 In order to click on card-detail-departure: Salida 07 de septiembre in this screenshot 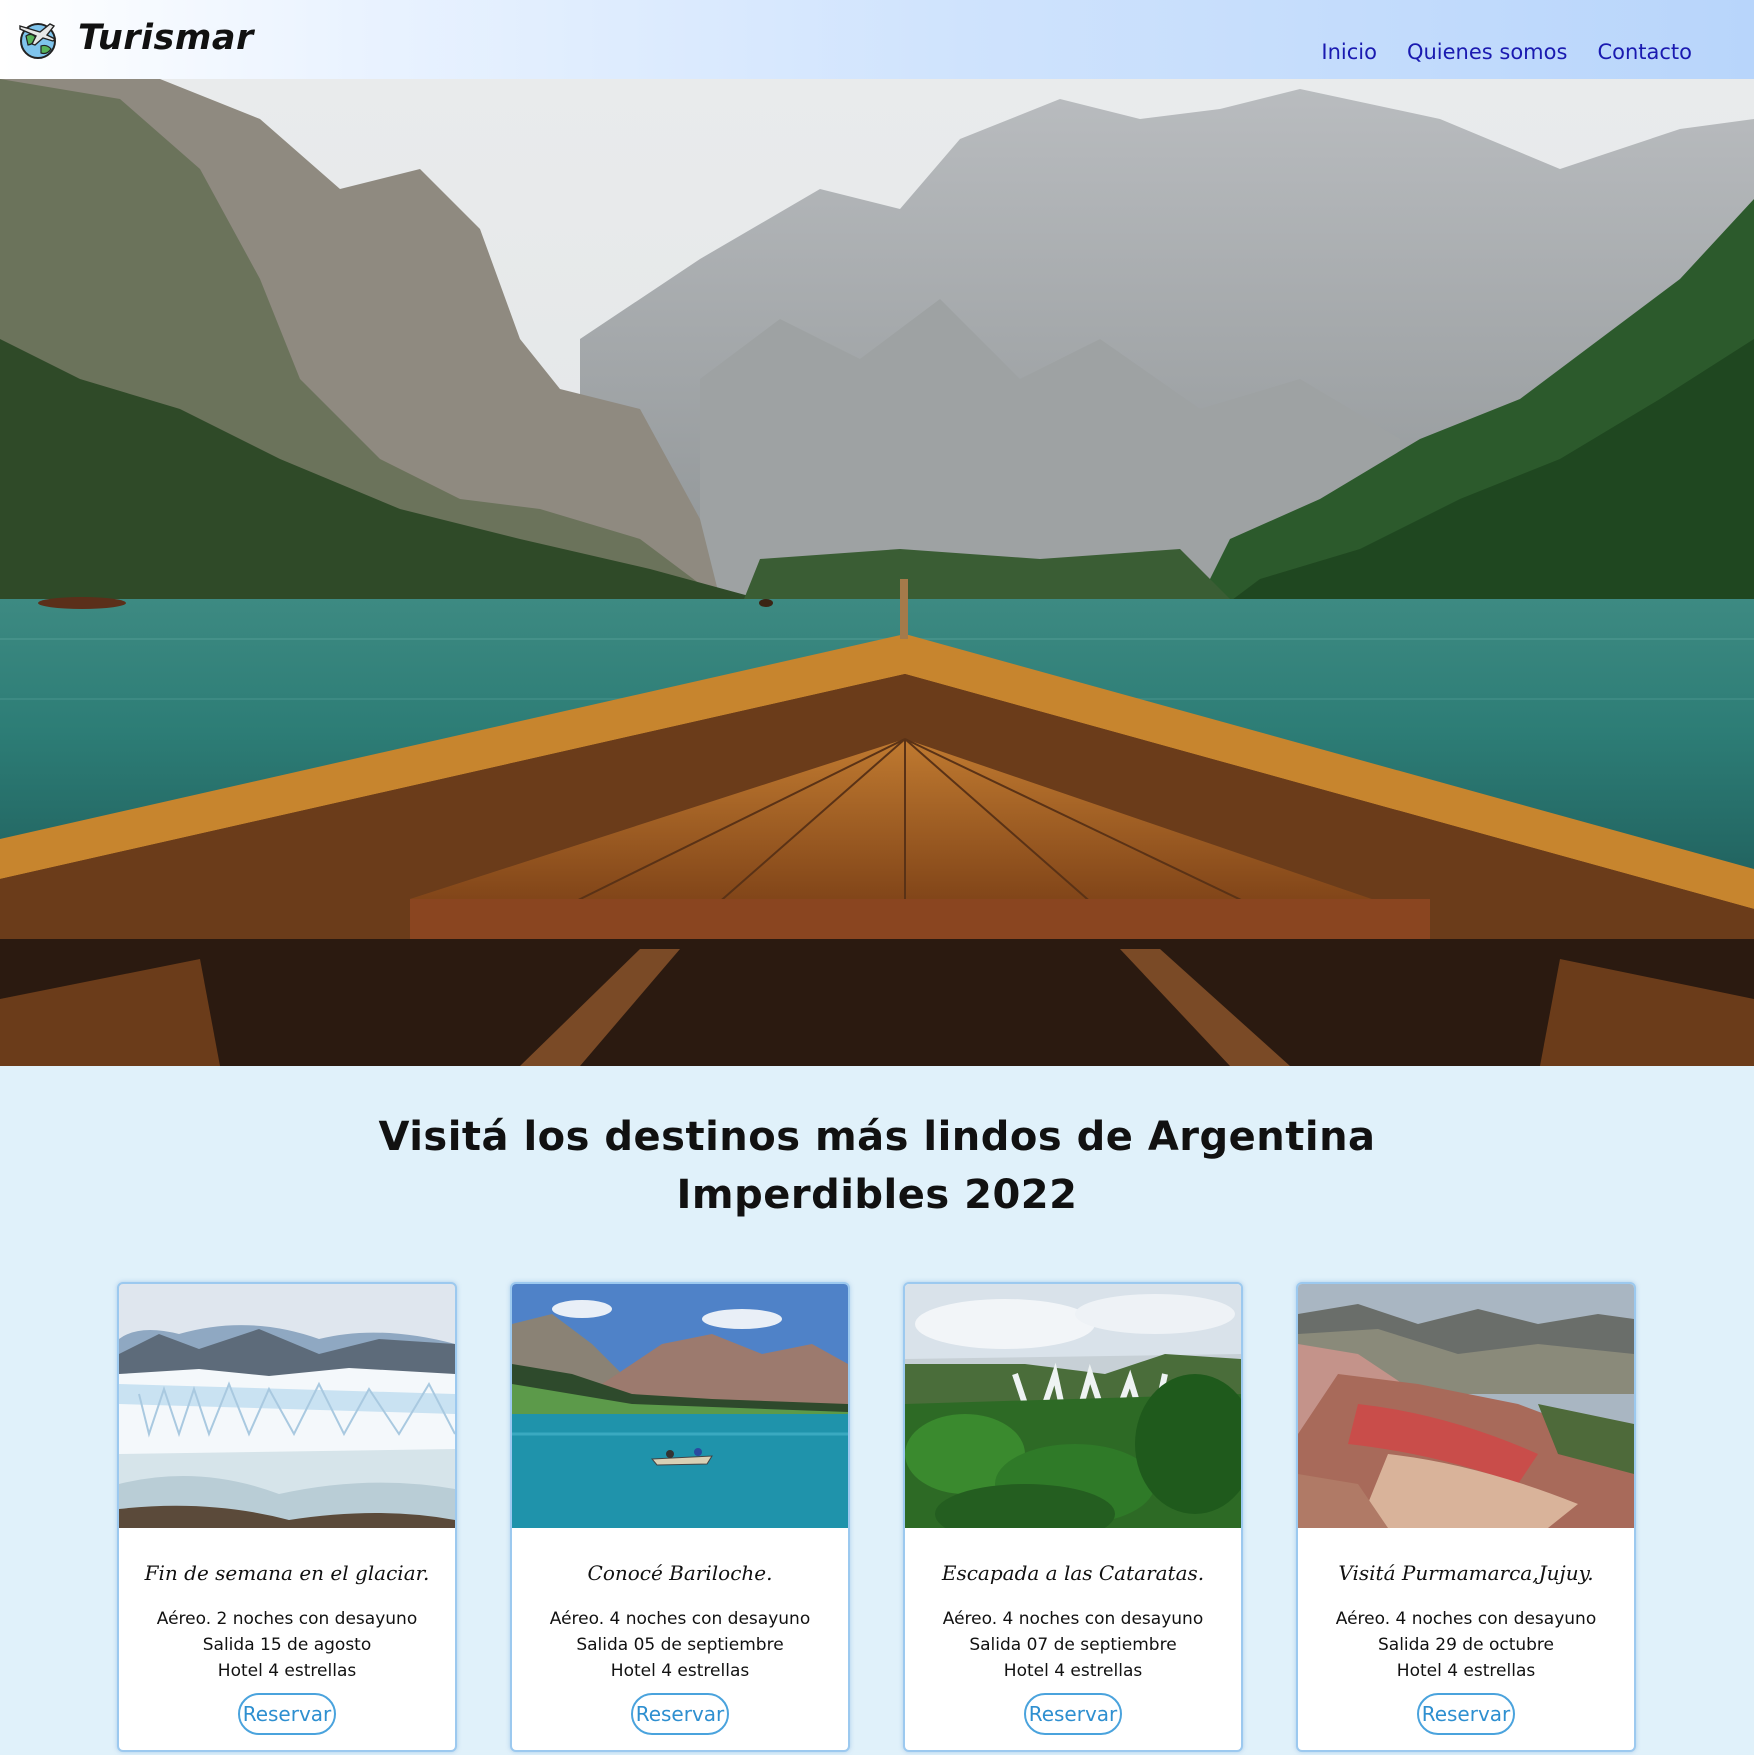, I will do `click(1073, 1645)`.